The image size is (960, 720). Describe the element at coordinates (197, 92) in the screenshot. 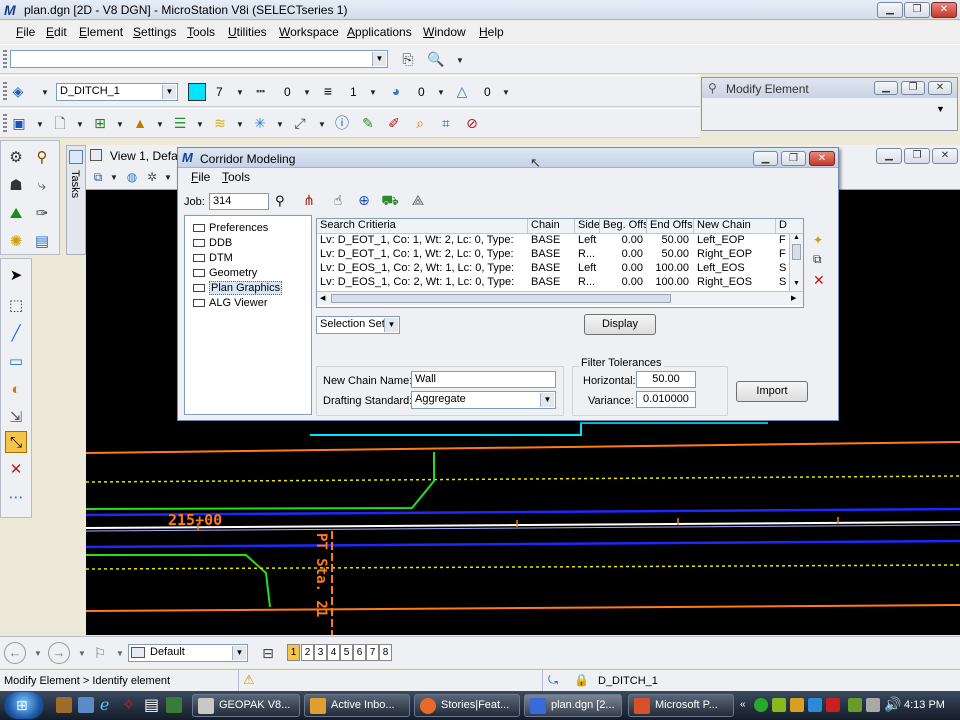

I see `color-swatch` at that location.